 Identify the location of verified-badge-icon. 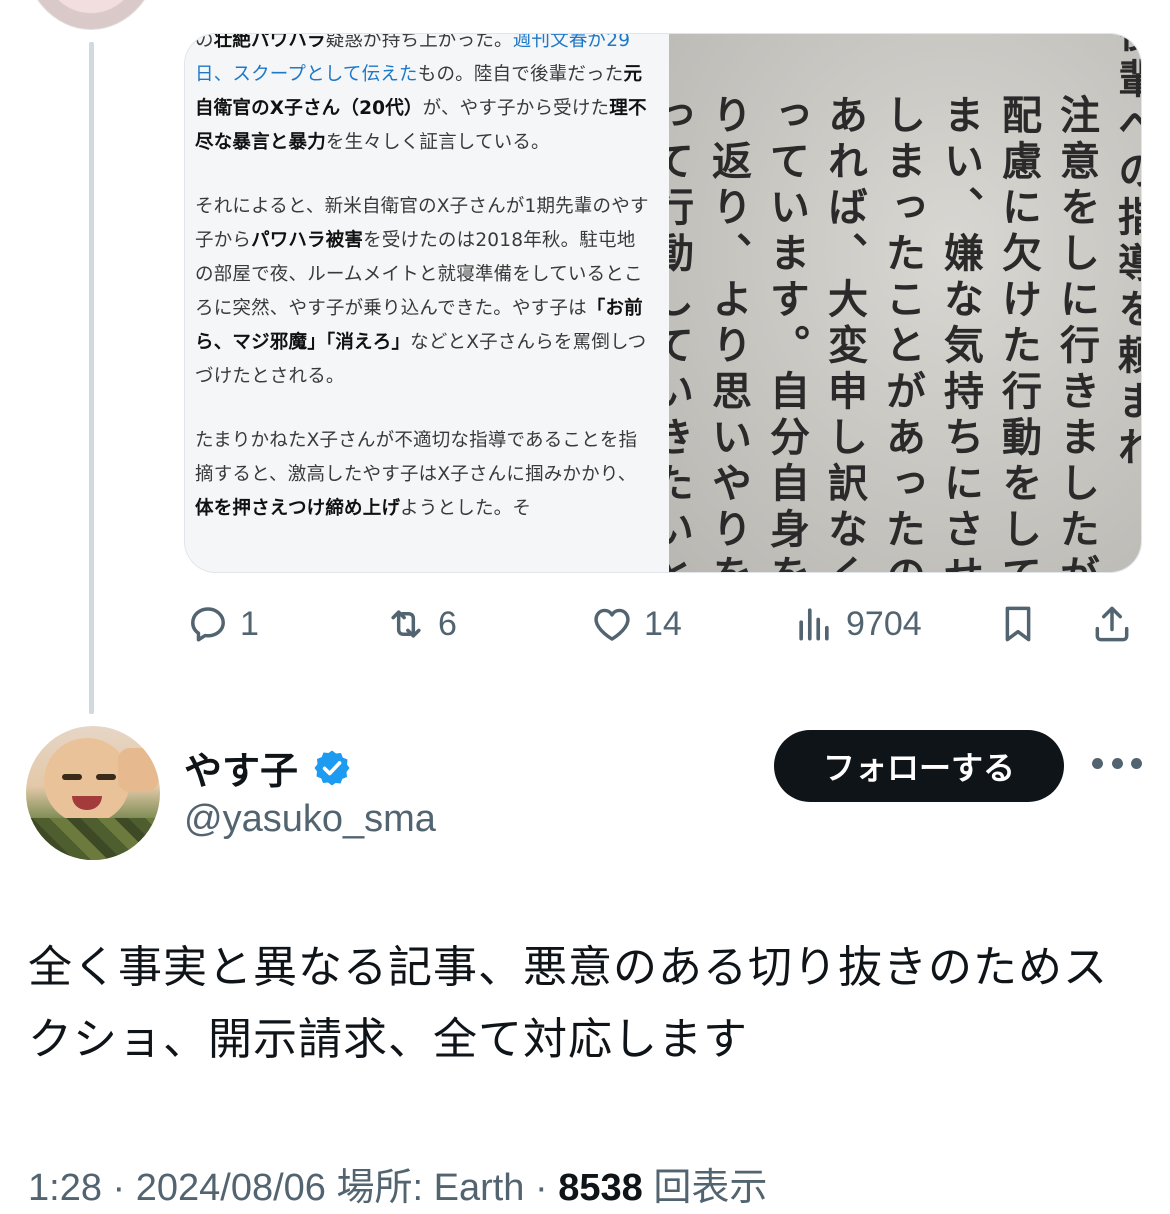
(332, 767).